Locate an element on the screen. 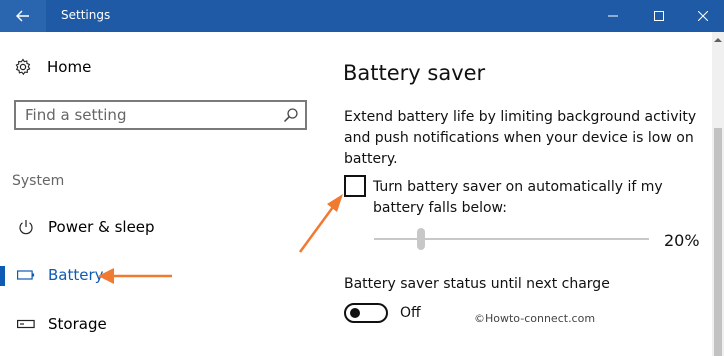 This screenshot has width=724, height=356. battery-saver-toggle-state: Off is located at coordinates (410, 313).